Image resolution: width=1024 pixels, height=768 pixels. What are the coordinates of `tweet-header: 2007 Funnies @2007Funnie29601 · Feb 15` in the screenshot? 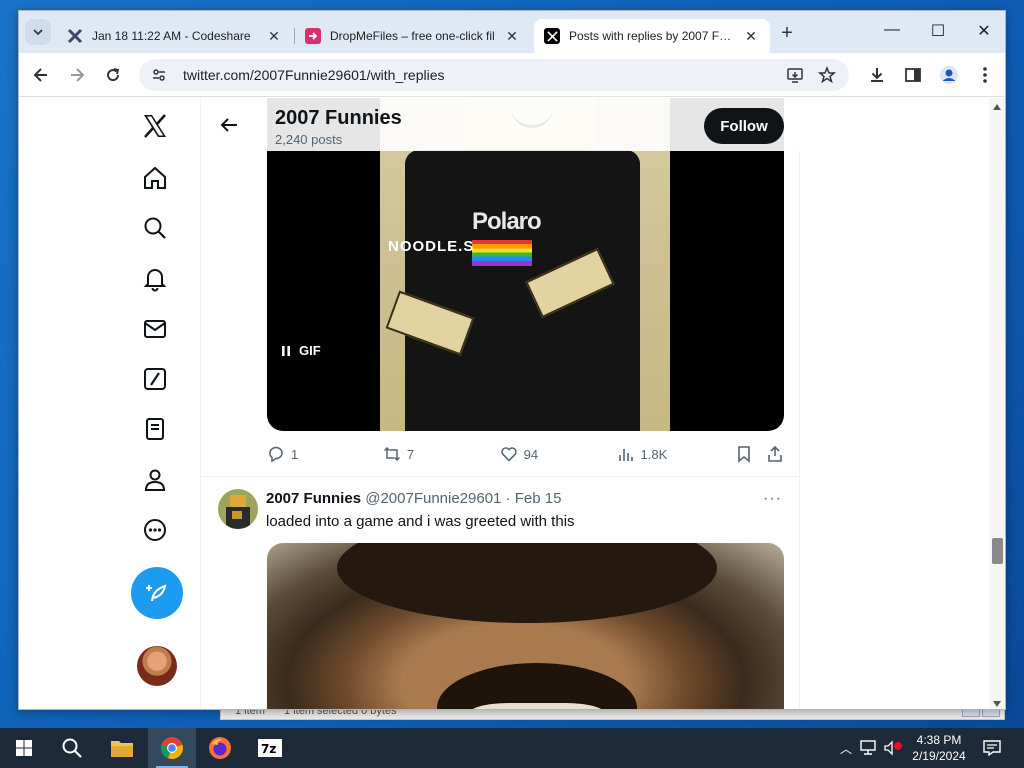 It's located at (413, 498).